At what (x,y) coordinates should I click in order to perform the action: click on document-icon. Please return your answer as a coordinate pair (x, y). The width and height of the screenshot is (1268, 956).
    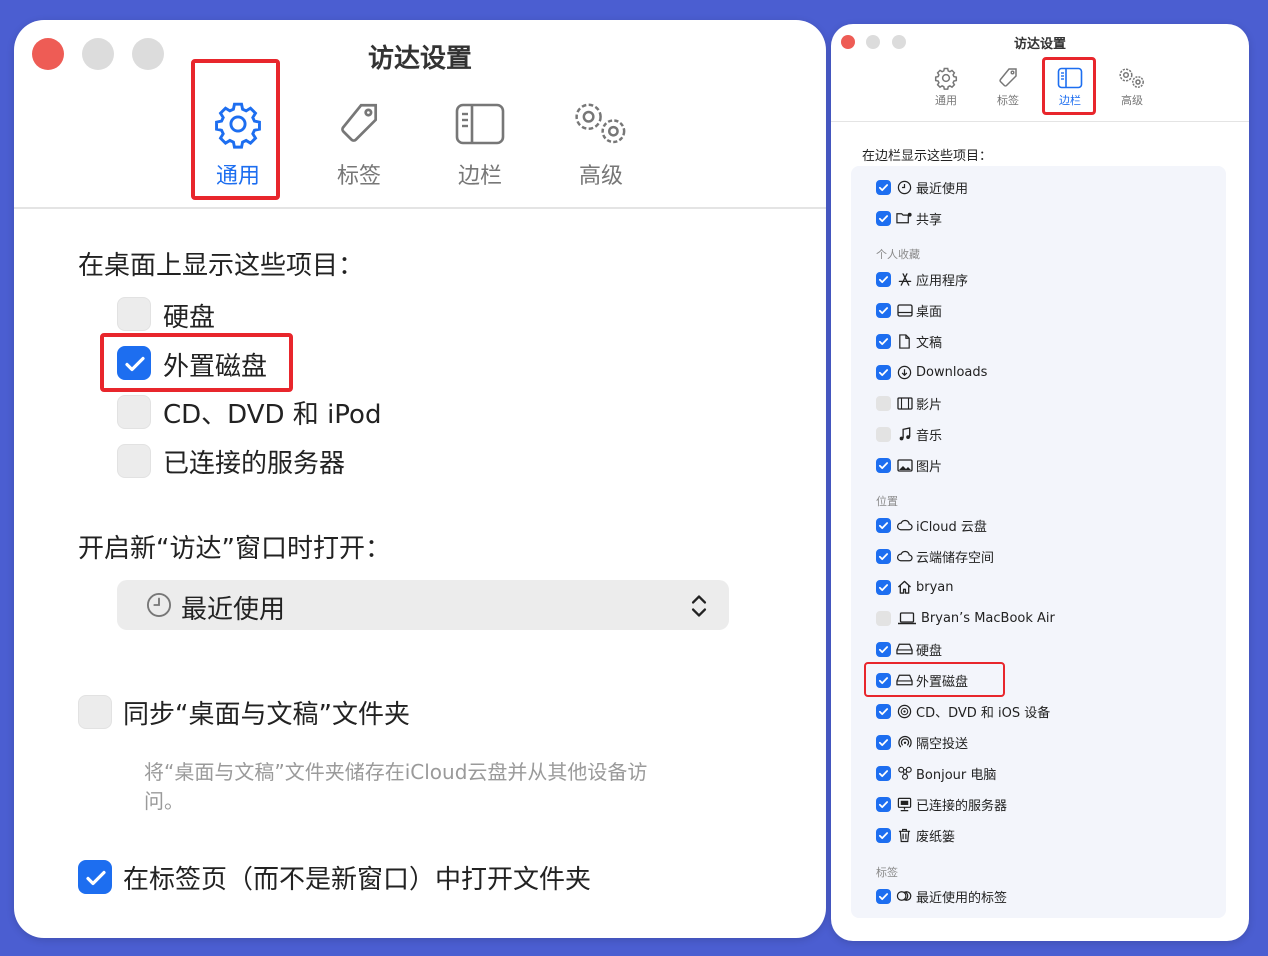
    Looking at the image, I should click on (904, 341).